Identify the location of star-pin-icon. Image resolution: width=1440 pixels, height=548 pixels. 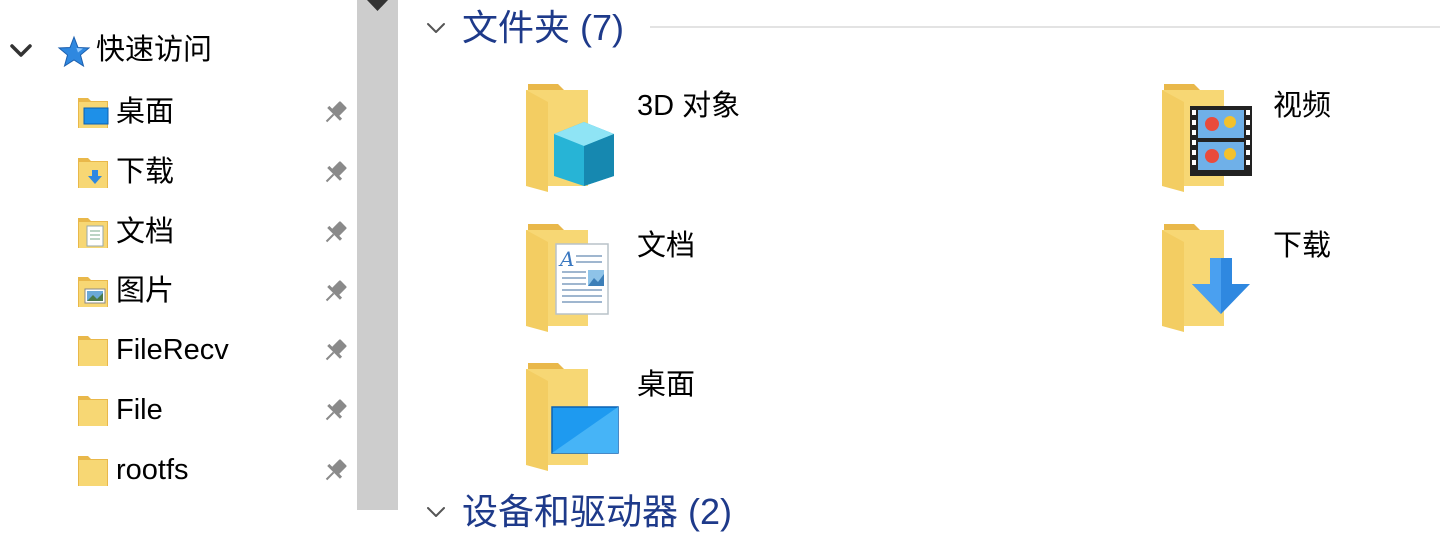
(74, 51).